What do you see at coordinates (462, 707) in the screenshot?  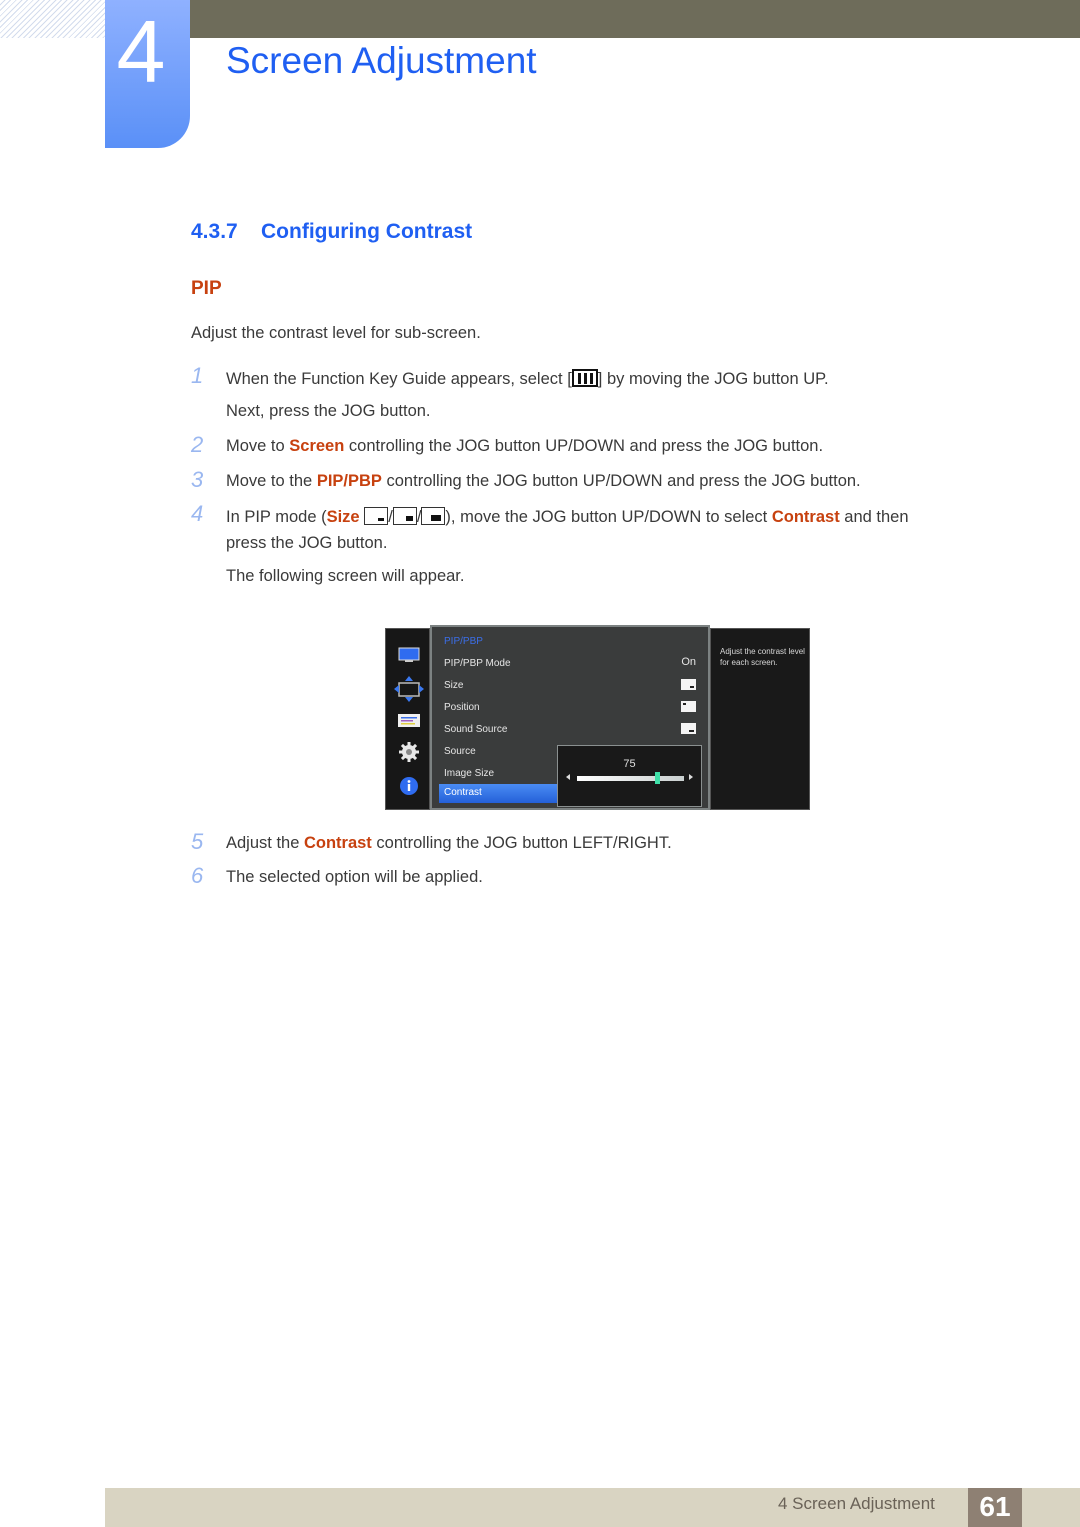 I see `osd-item-position: Position` at bounding box center [462, 707].